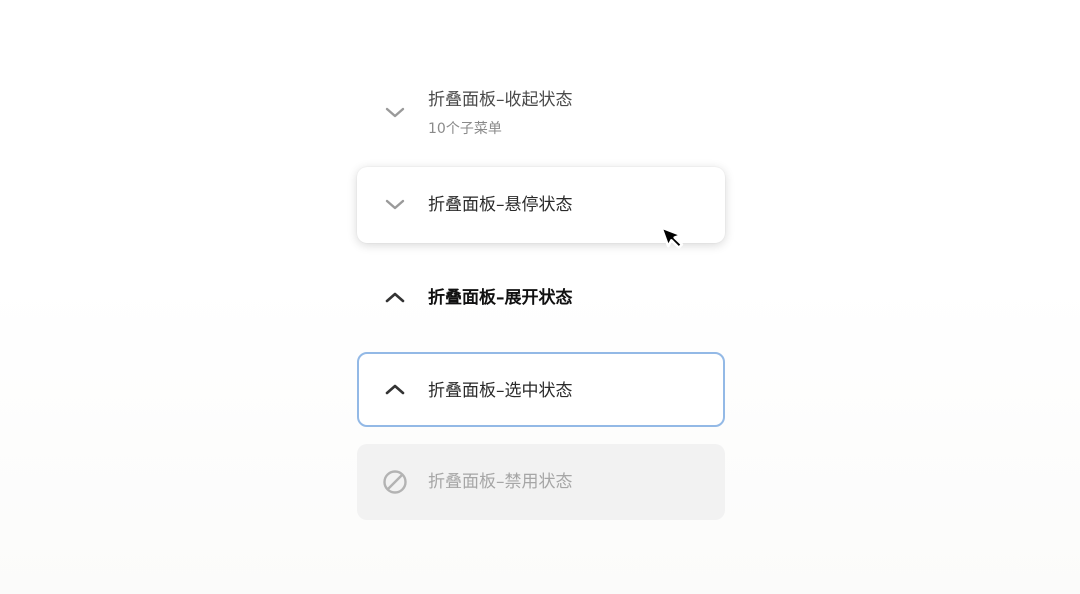 The image size is (1080, 594). What do you see at coordinates (500, 298) in the screenshot?
I see `panel-title: 折叠面板–展开状态` at bounding box center [500, 298].